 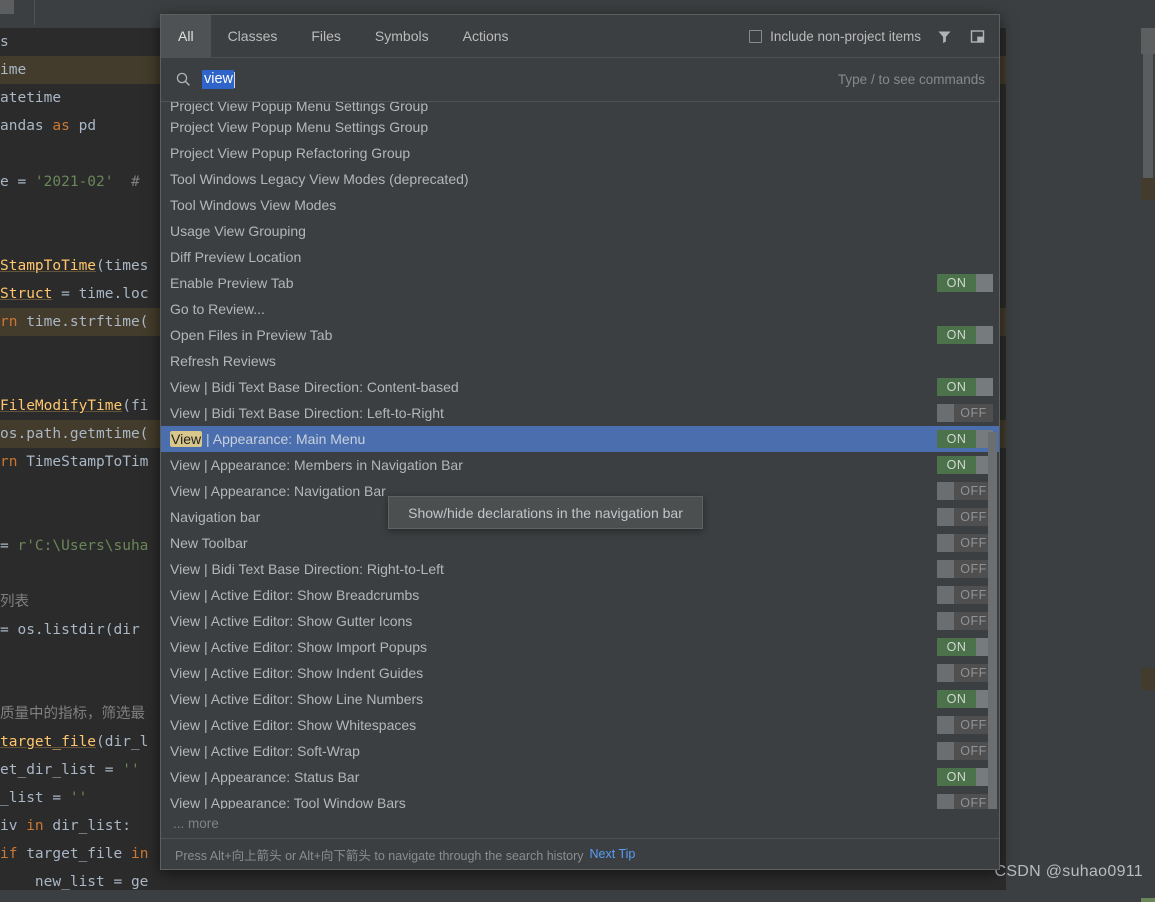 I want to click on search-result-row: Refresh Reviews, so click(x=580, y=361).